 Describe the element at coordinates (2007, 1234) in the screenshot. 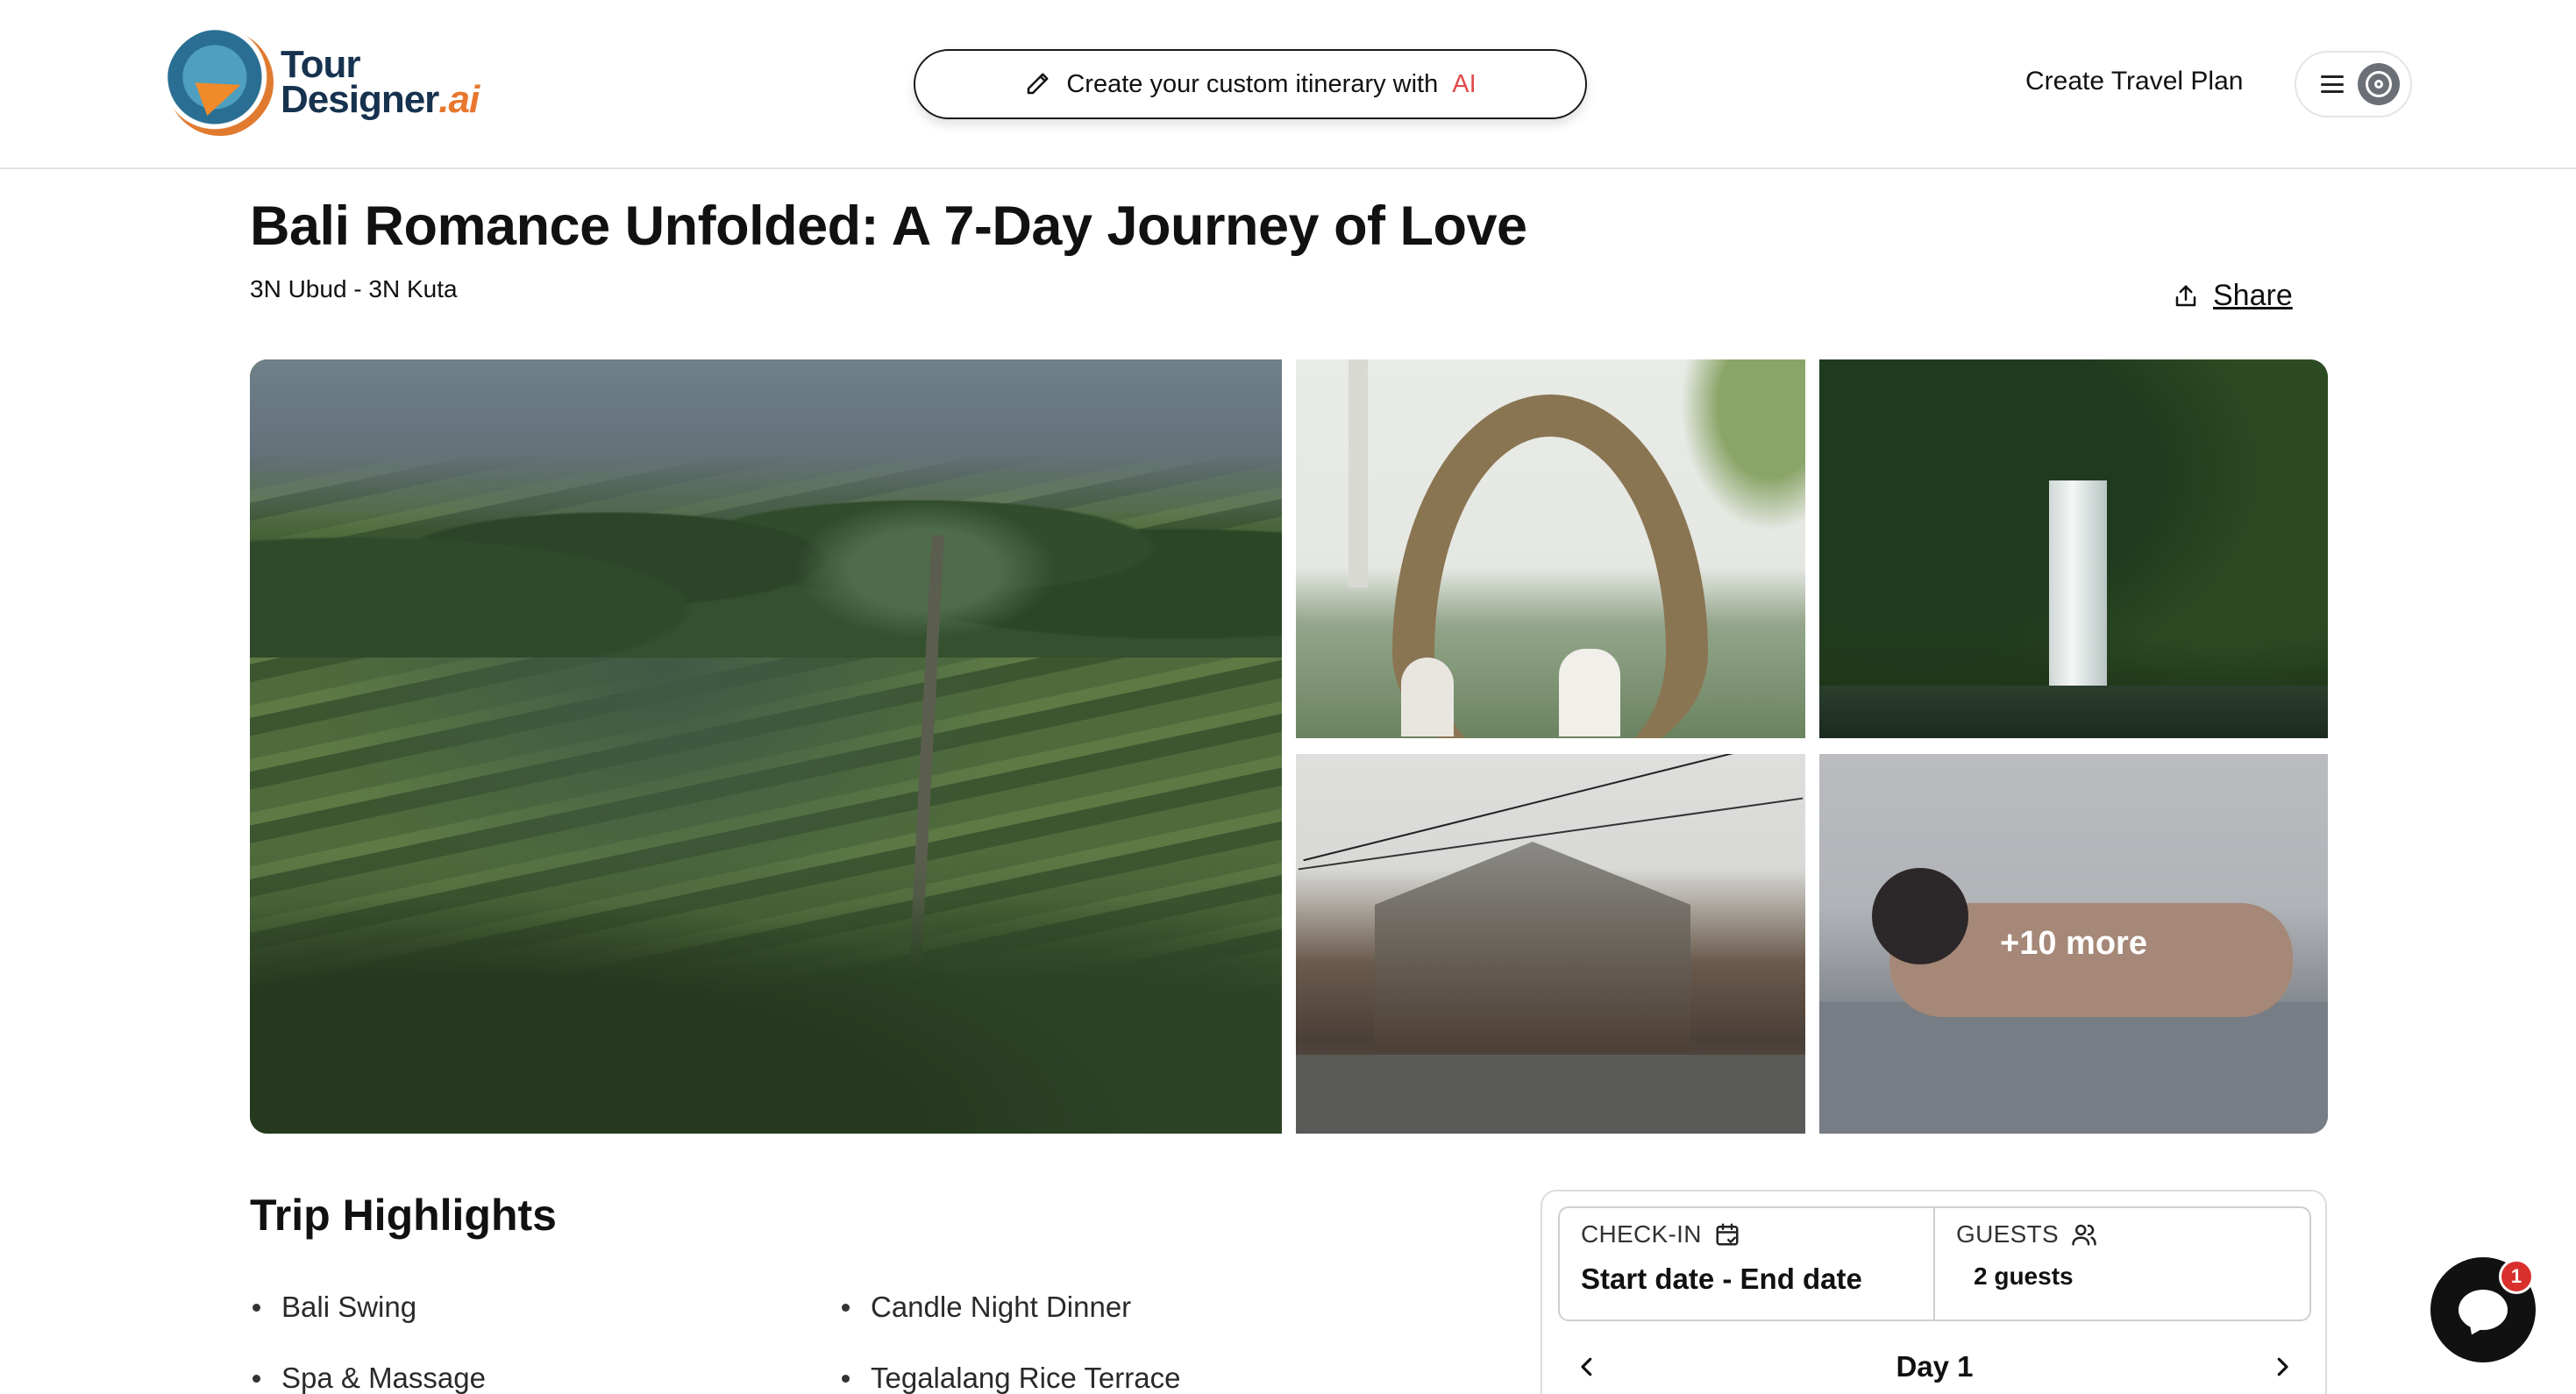

I see `guests-label: GUESTS` at that location.